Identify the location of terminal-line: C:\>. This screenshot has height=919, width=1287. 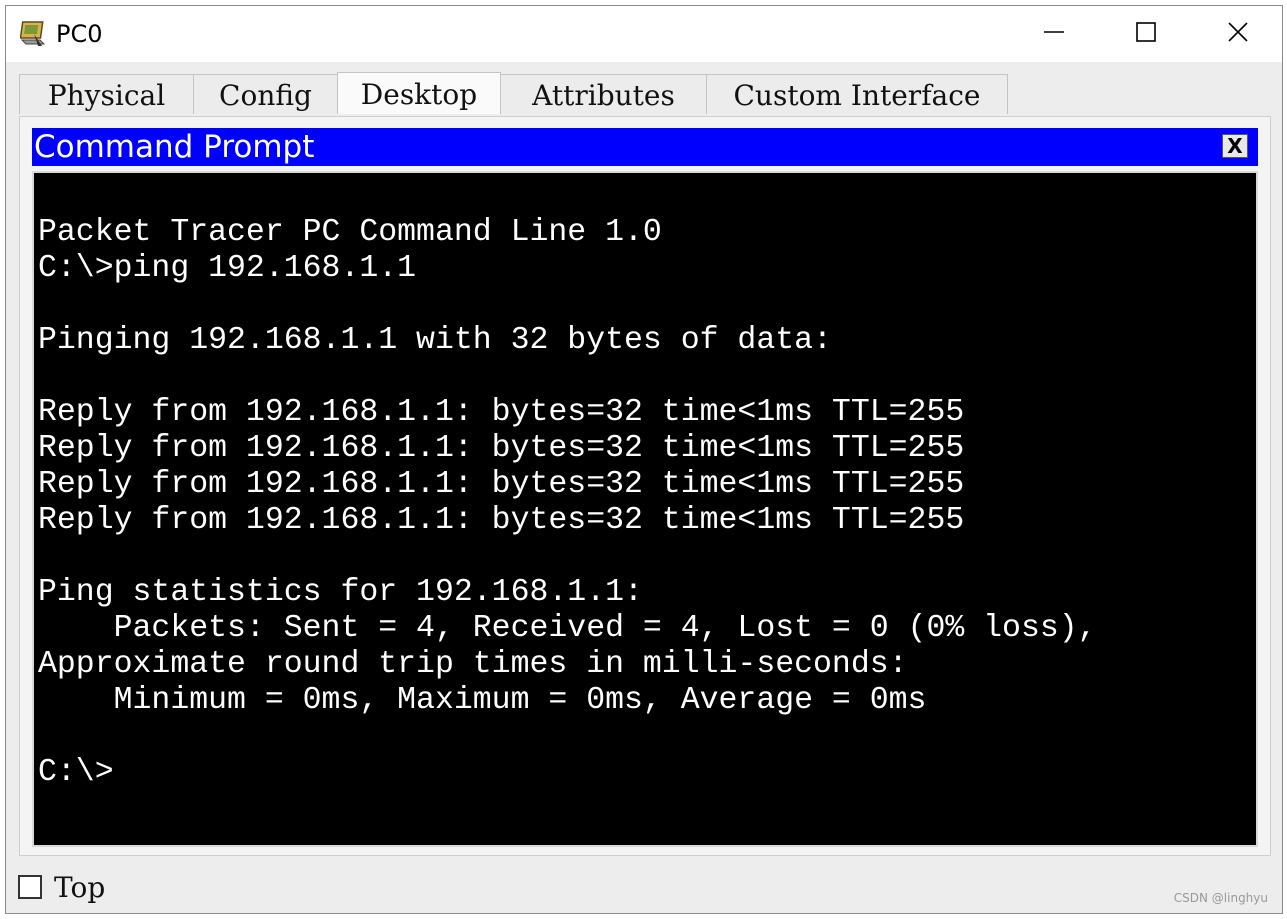
(76, 772).